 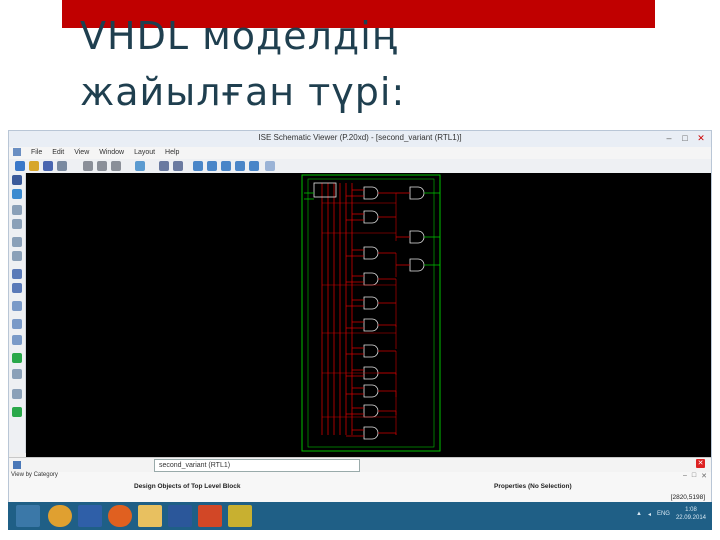 I want to click on minimize-icon: –, so click(x=669, y=138).